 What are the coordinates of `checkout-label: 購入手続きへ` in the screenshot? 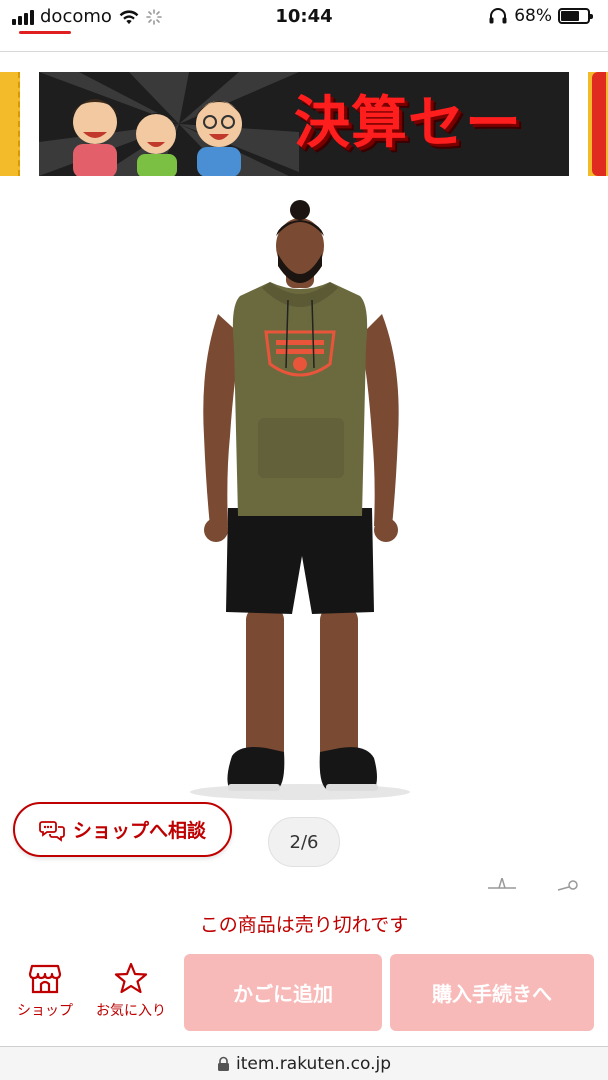 It's located at (492, 994).